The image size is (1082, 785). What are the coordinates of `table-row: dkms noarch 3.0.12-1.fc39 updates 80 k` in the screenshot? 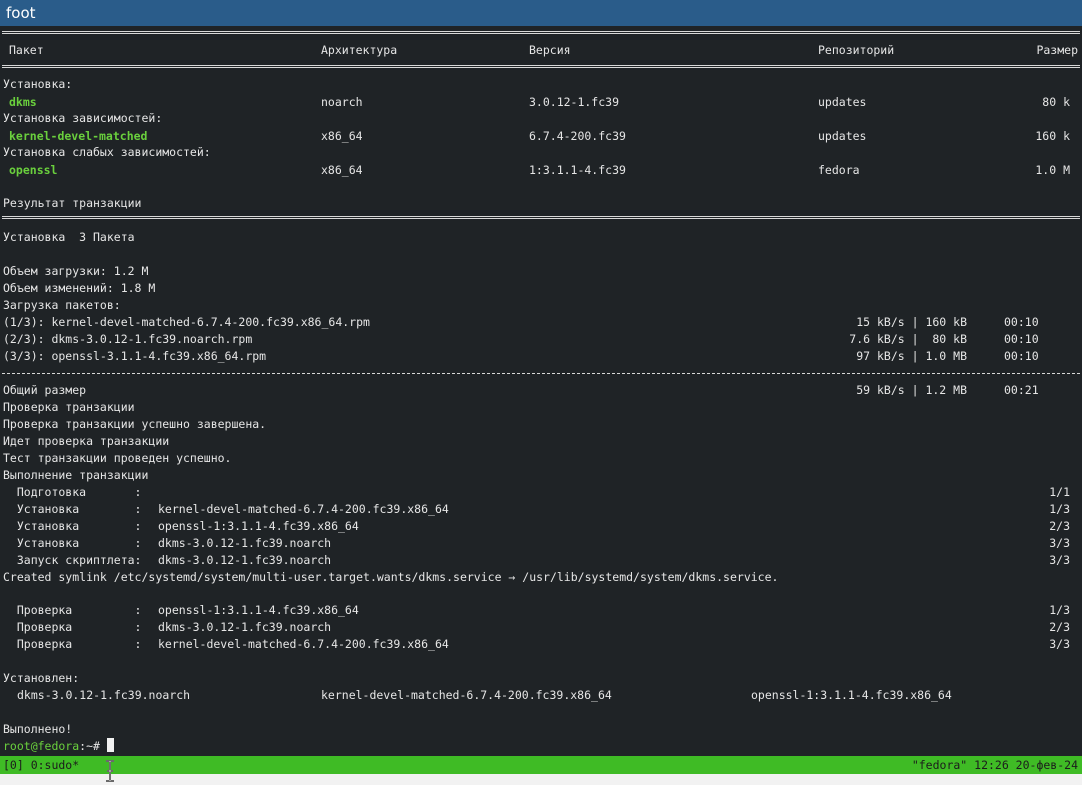 It's located at (541, 102).